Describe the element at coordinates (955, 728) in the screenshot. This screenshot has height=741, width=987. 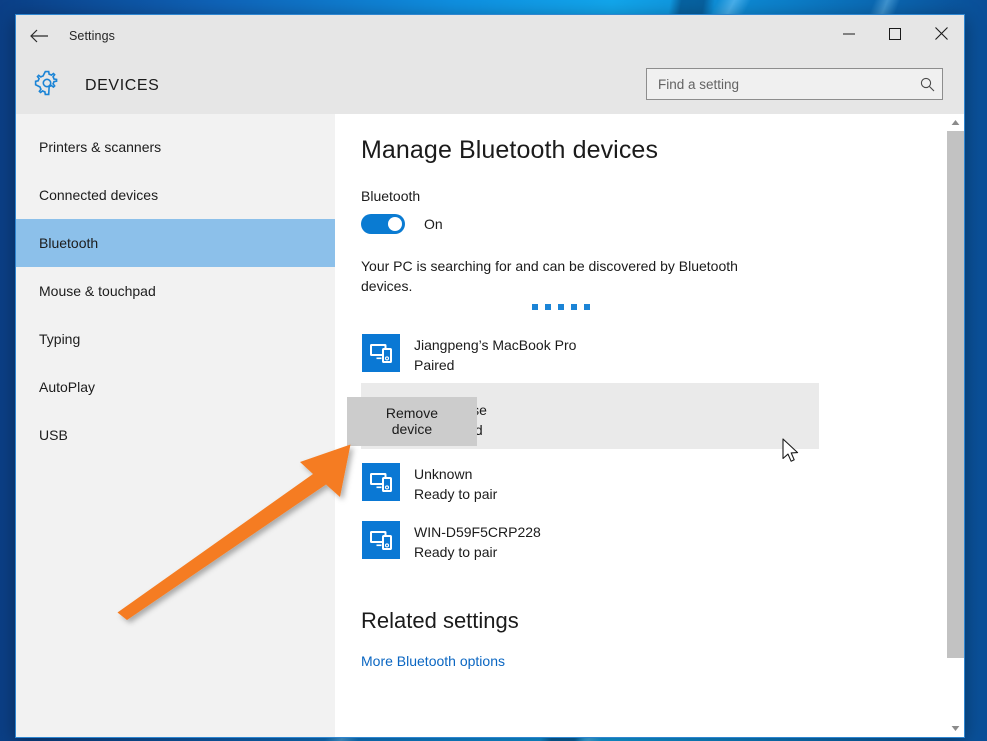
I see `scroll-down-arrow-icon` at that location.